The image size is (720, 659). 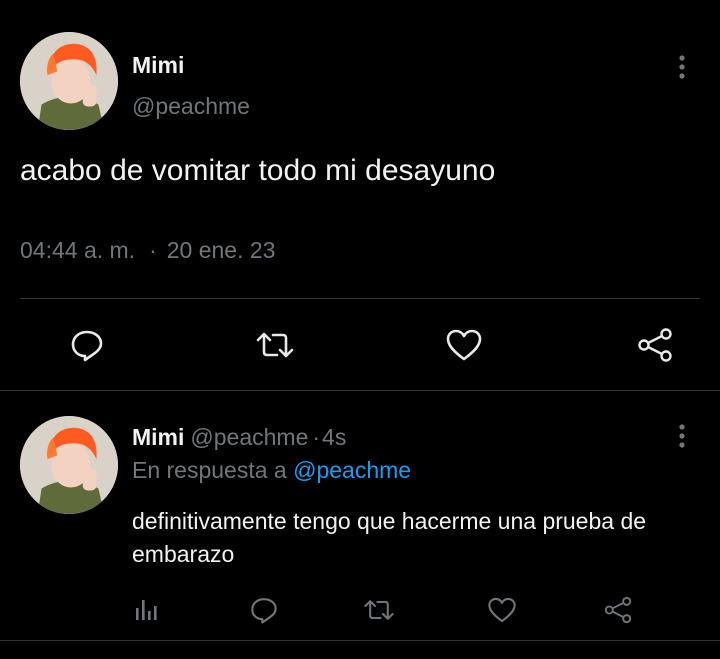 I want to click on reply-avatar, so click(x=69, y=465).